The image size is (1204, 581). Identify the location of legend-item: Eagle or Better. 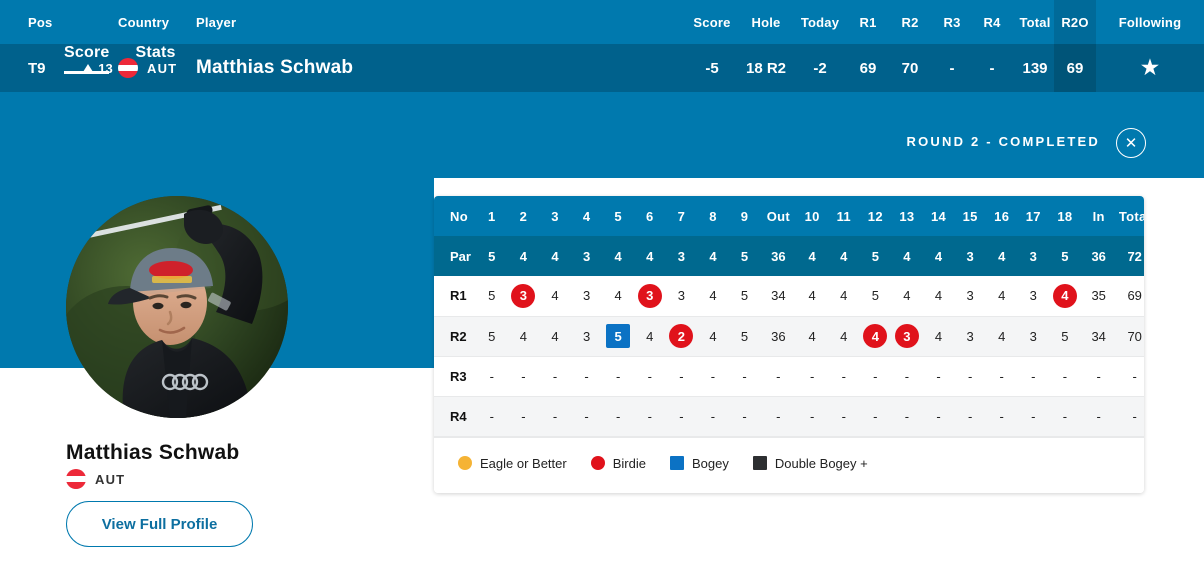
(512, 463).